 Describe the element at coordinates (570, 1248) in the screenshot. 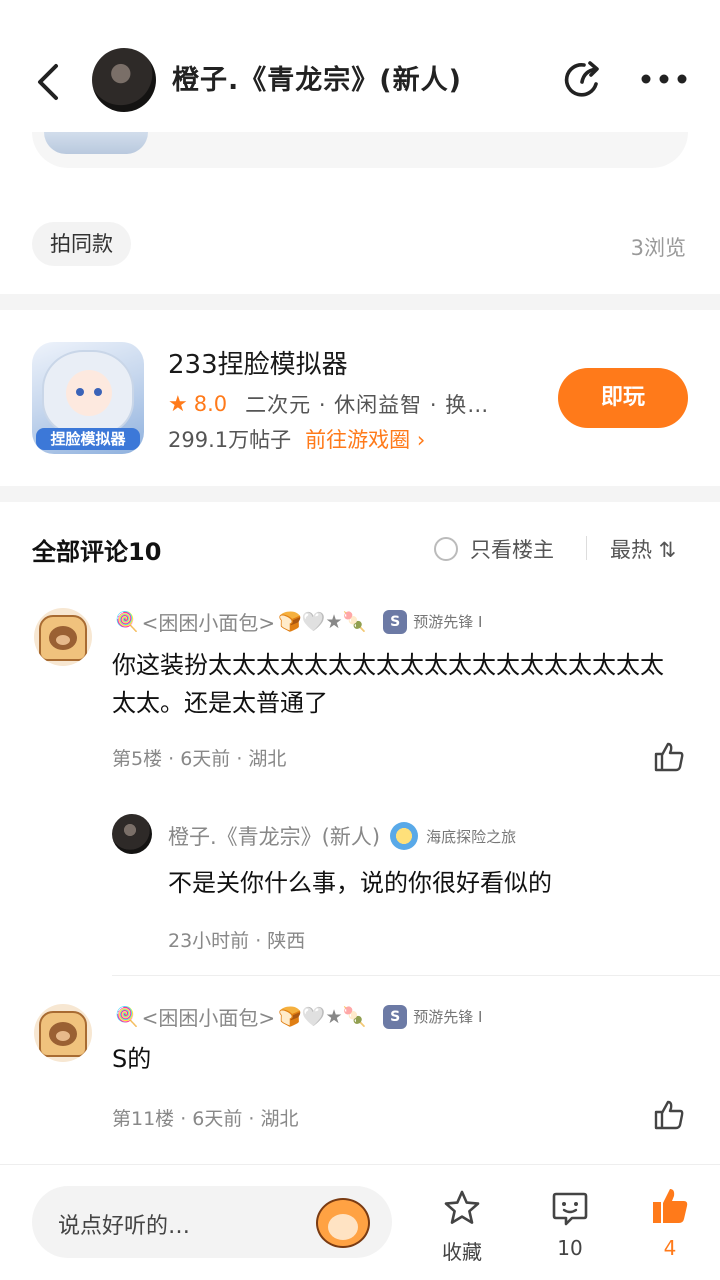

I see `comment-count: 10` at that location.